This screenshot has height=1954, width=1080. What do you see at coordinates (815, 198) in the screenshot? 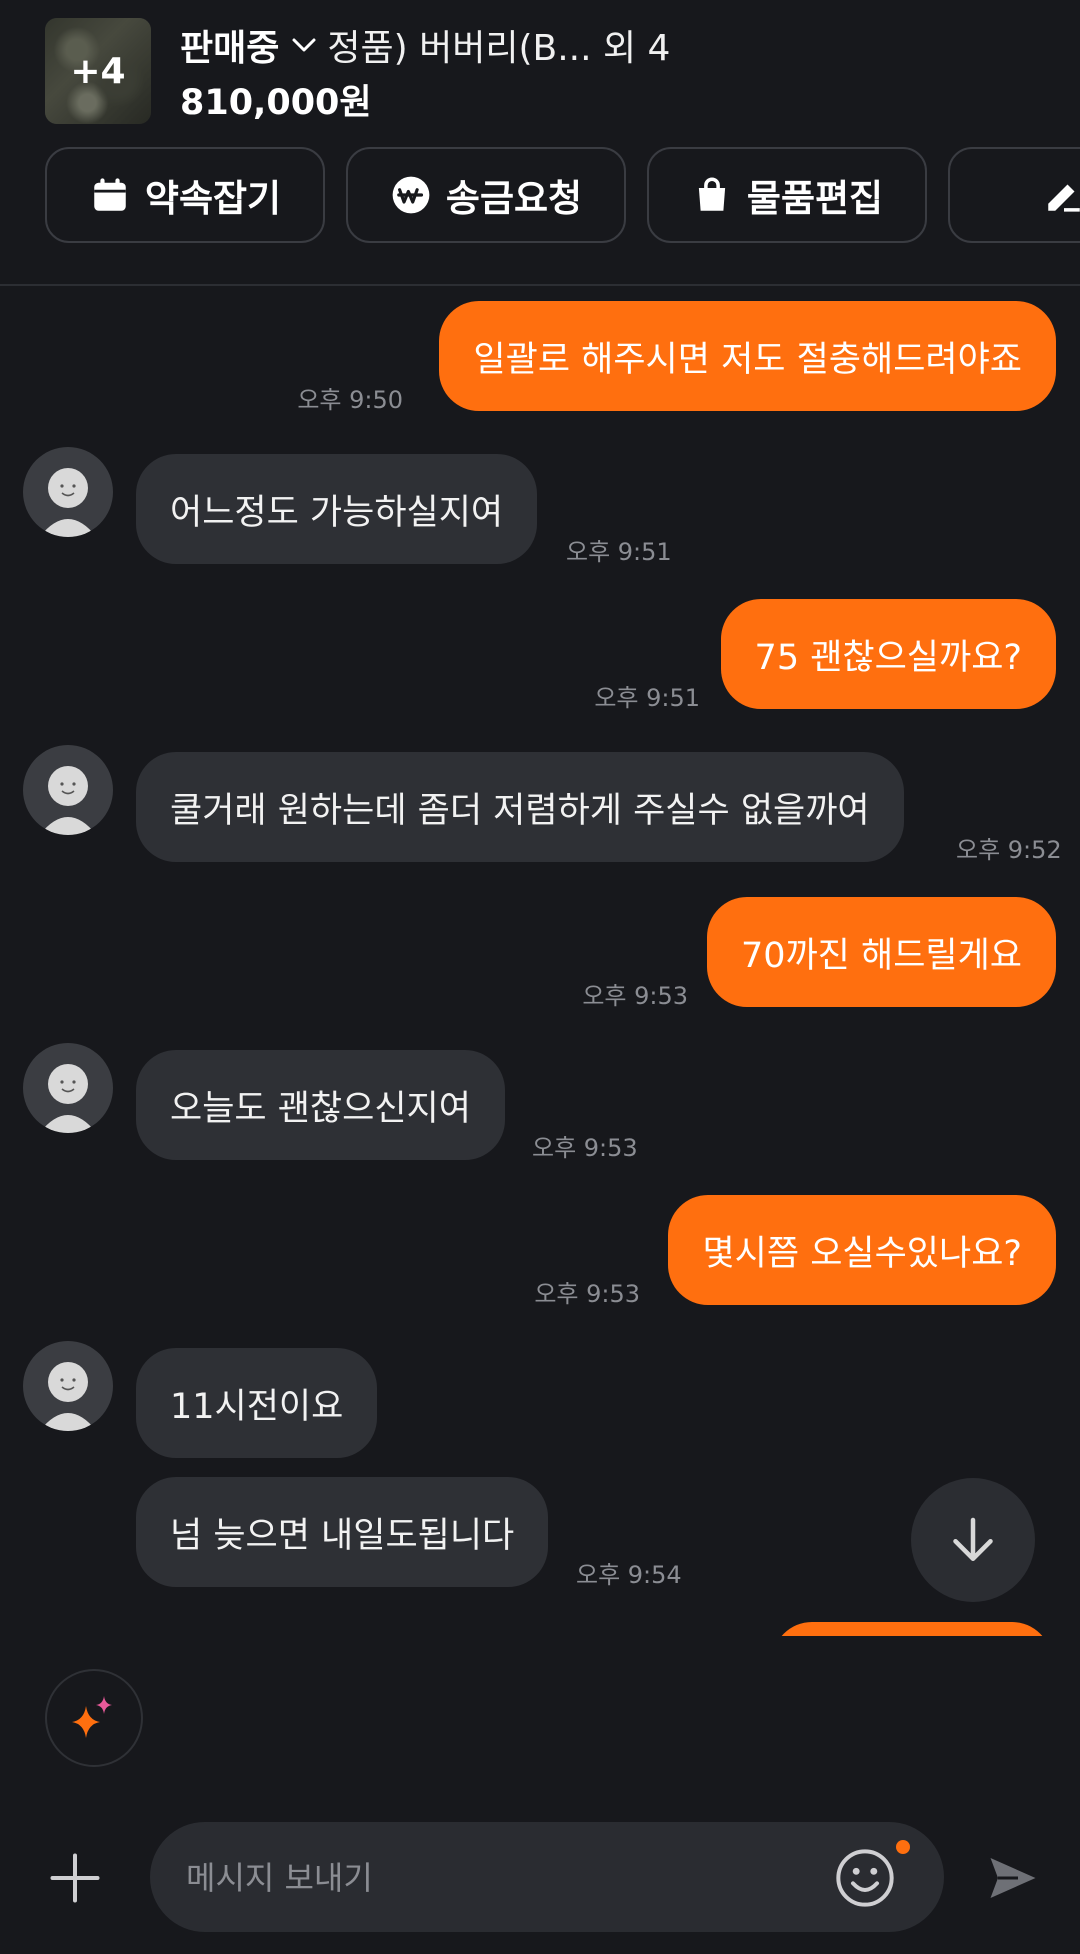
I see `edit-item-button-label: 물품편집` at bounding box center [815, 198].